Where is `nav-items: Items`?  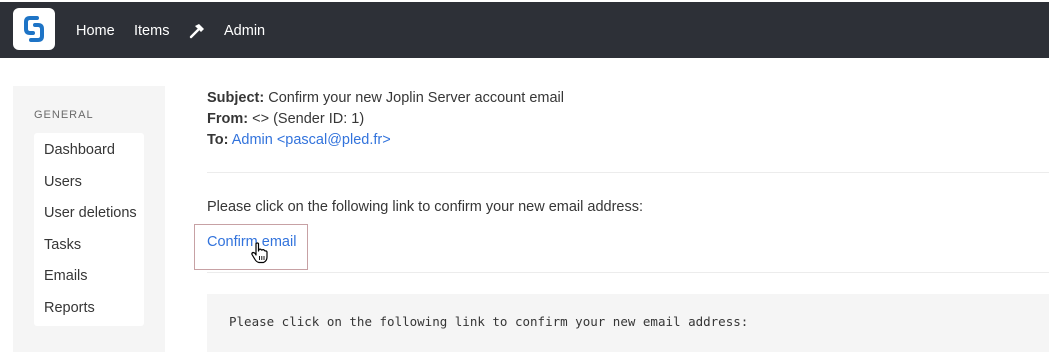
nav-items: Items is located at coordinates (151, 31).